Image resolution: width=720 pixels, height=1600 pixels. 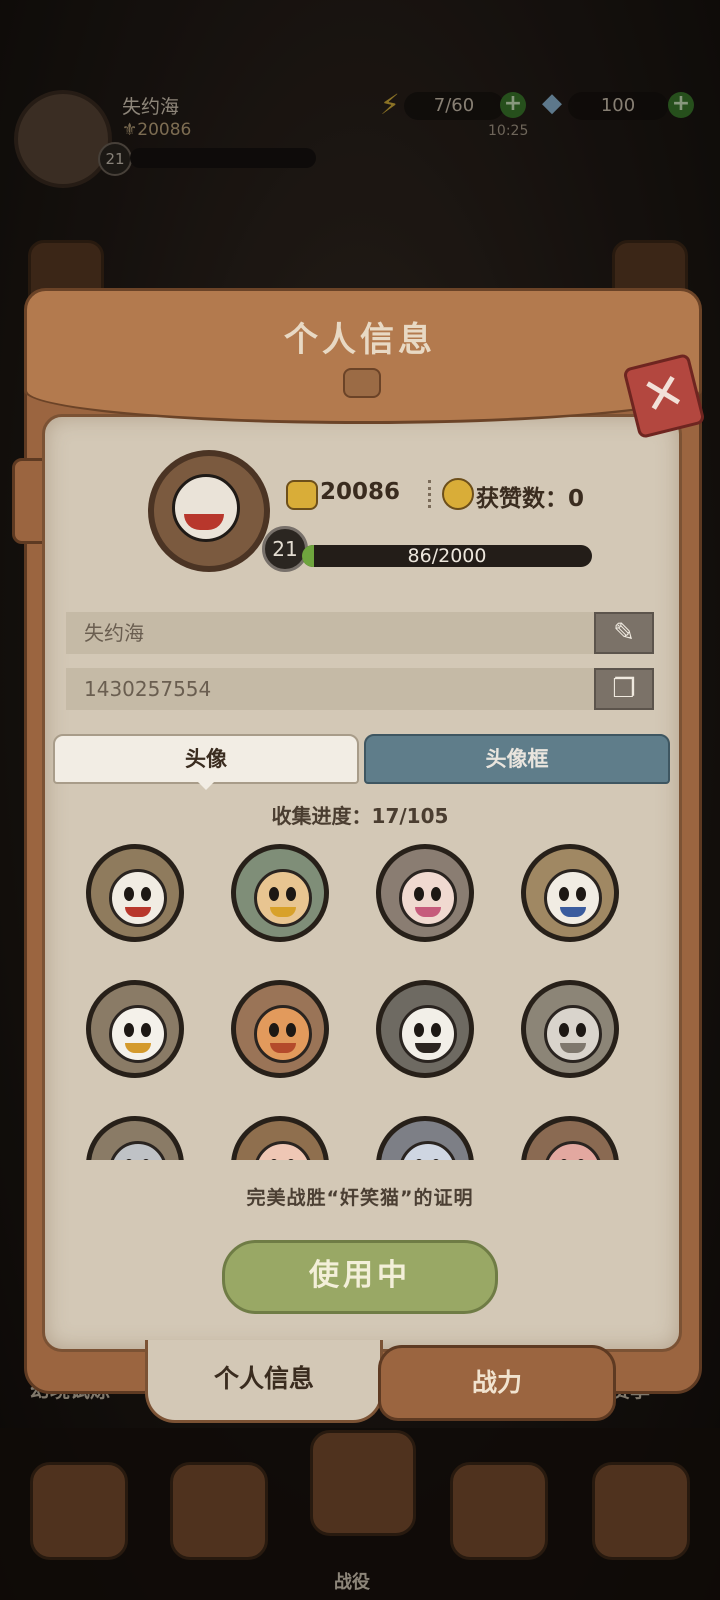 I want to click on profile-xp-text: 86/2000, so click(x=447, y=556).